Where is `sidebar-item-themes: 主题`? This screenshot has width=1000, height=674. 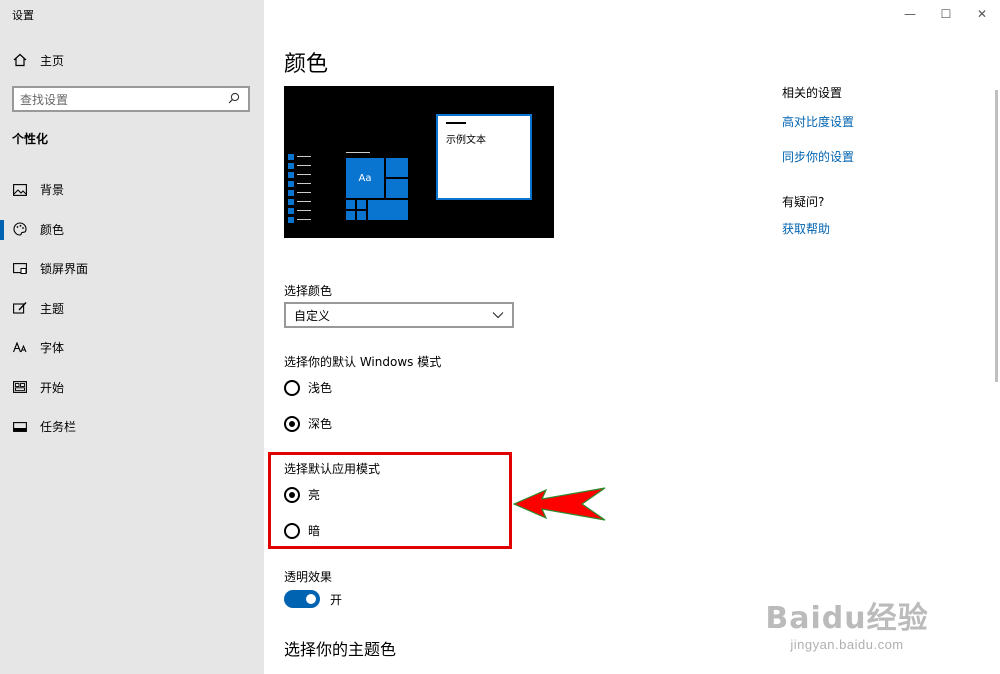 sidebar-item-themes: 主题 is located at coordinates (132, 309).